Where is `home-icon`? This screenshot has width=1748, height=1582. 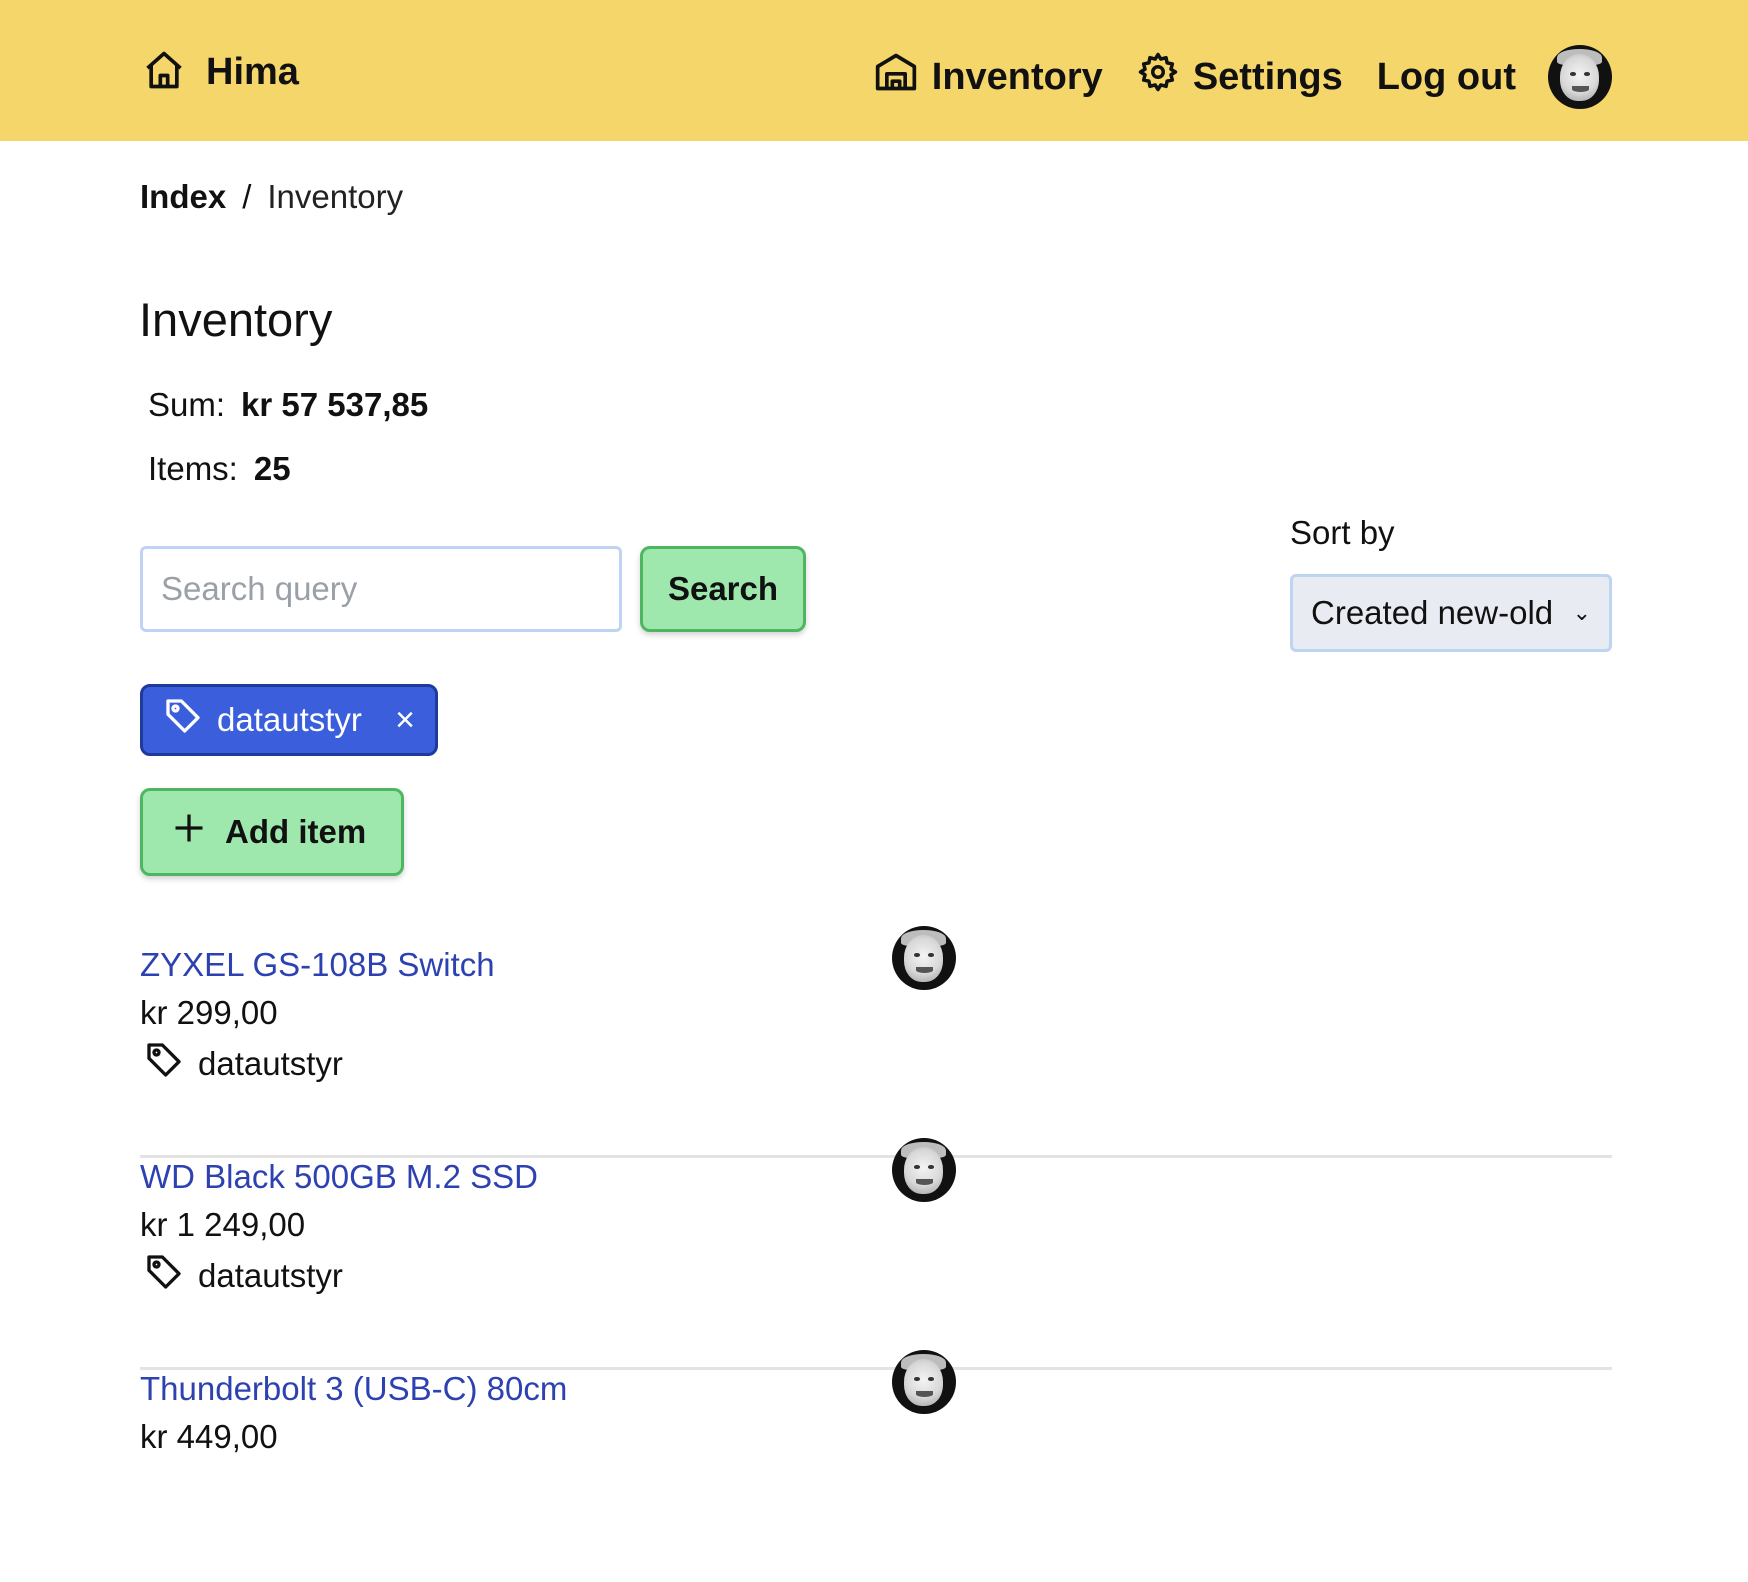
home-icon is located at coordinates (164, 72).